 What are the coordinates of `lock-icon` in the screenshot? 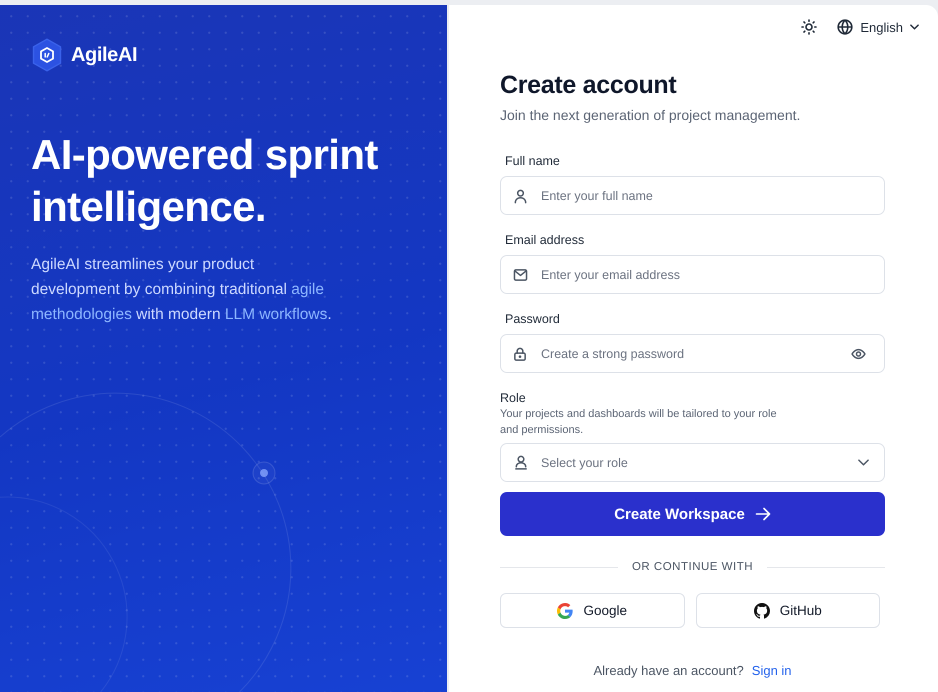 It's located at (520, 353).